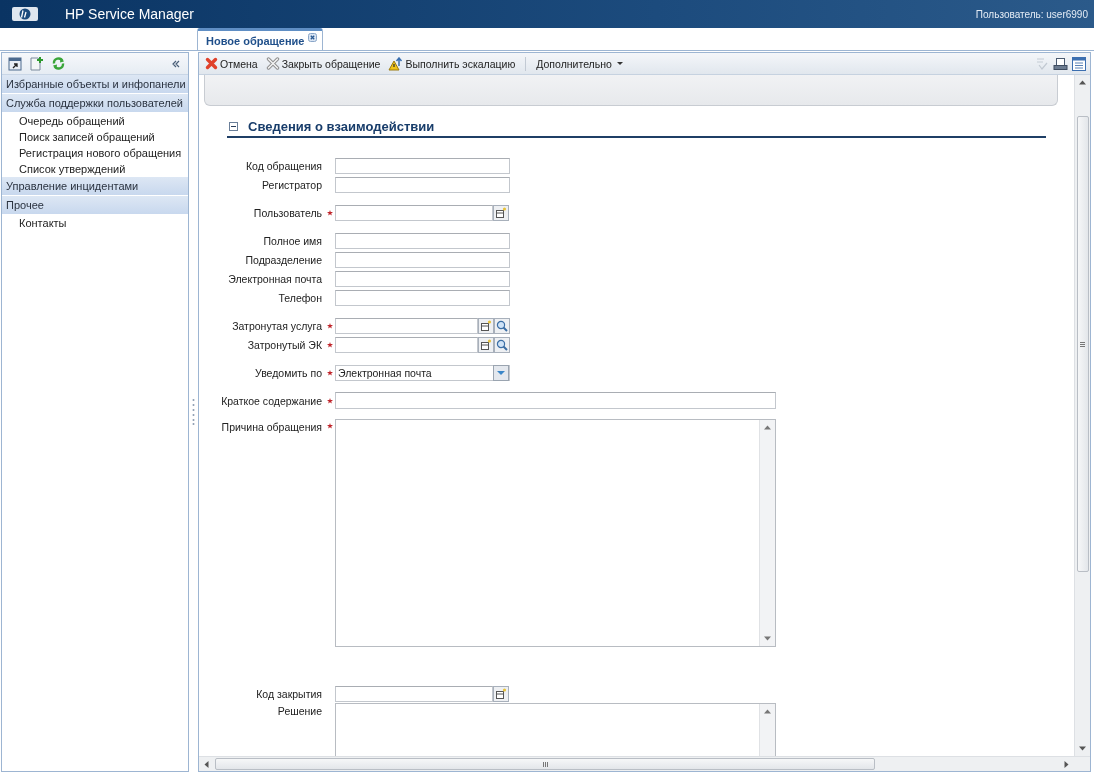  What do you see at coordinates (95, 103) in the screenshot?
I see `sidebar-section: Служба поддержки пользователей` at bounding box center [95, 103].